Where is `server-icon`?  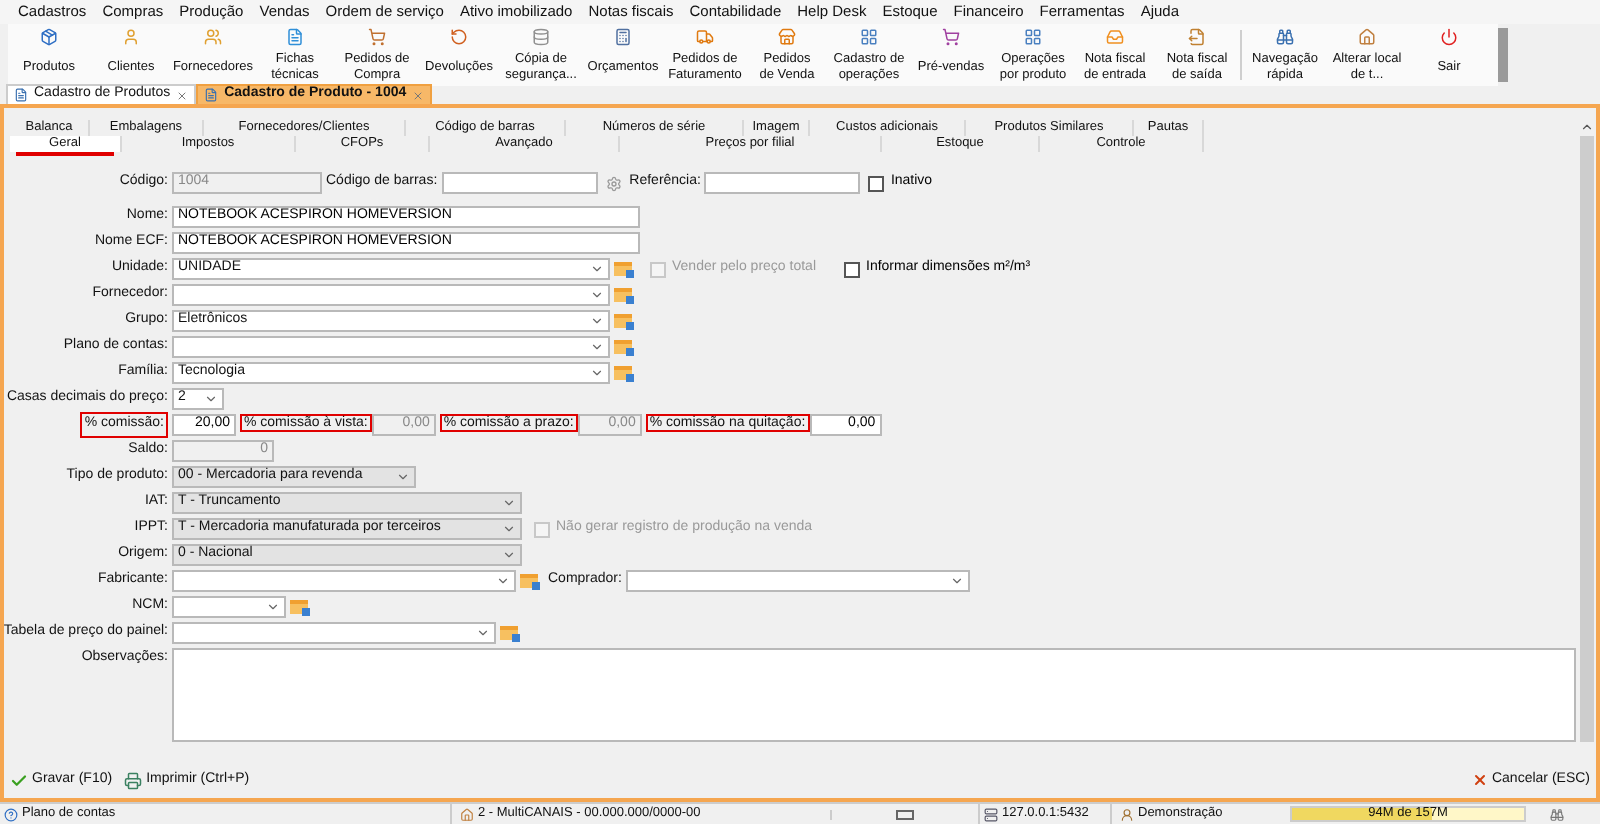
server-icon is located at coordinates (991, 814).